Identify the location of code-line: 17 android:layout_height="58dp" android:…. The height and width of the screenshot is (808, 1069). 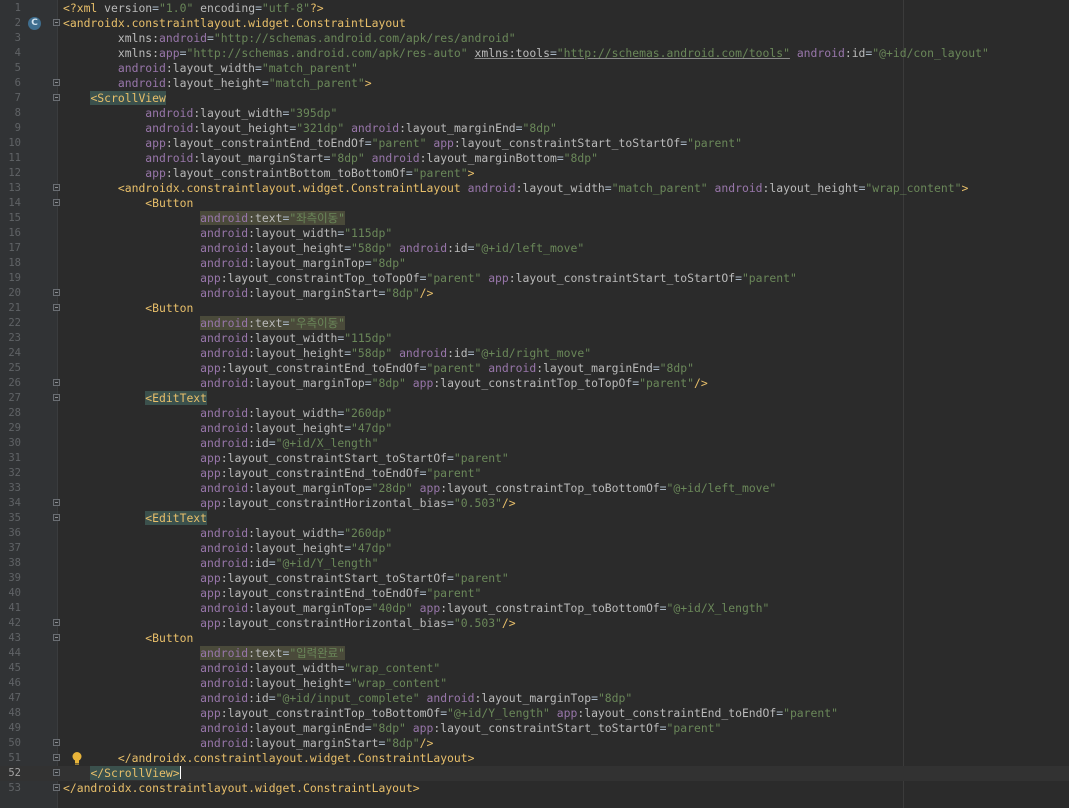
(534, 248).